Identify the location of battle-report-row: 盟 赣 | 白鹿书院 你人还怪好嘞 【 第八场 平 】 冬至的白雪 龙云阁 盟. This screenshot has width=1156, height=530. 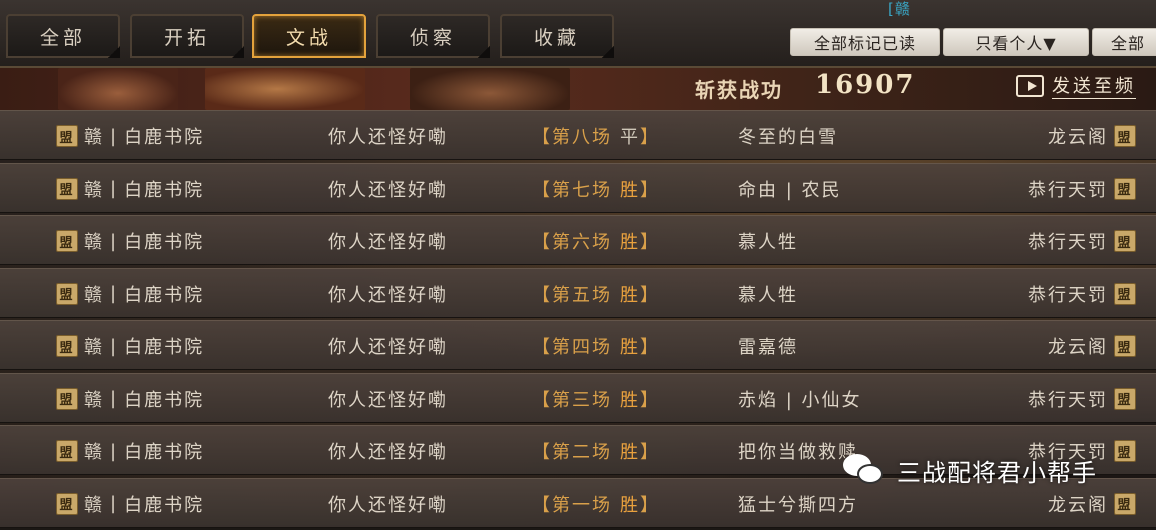
(578, 135).